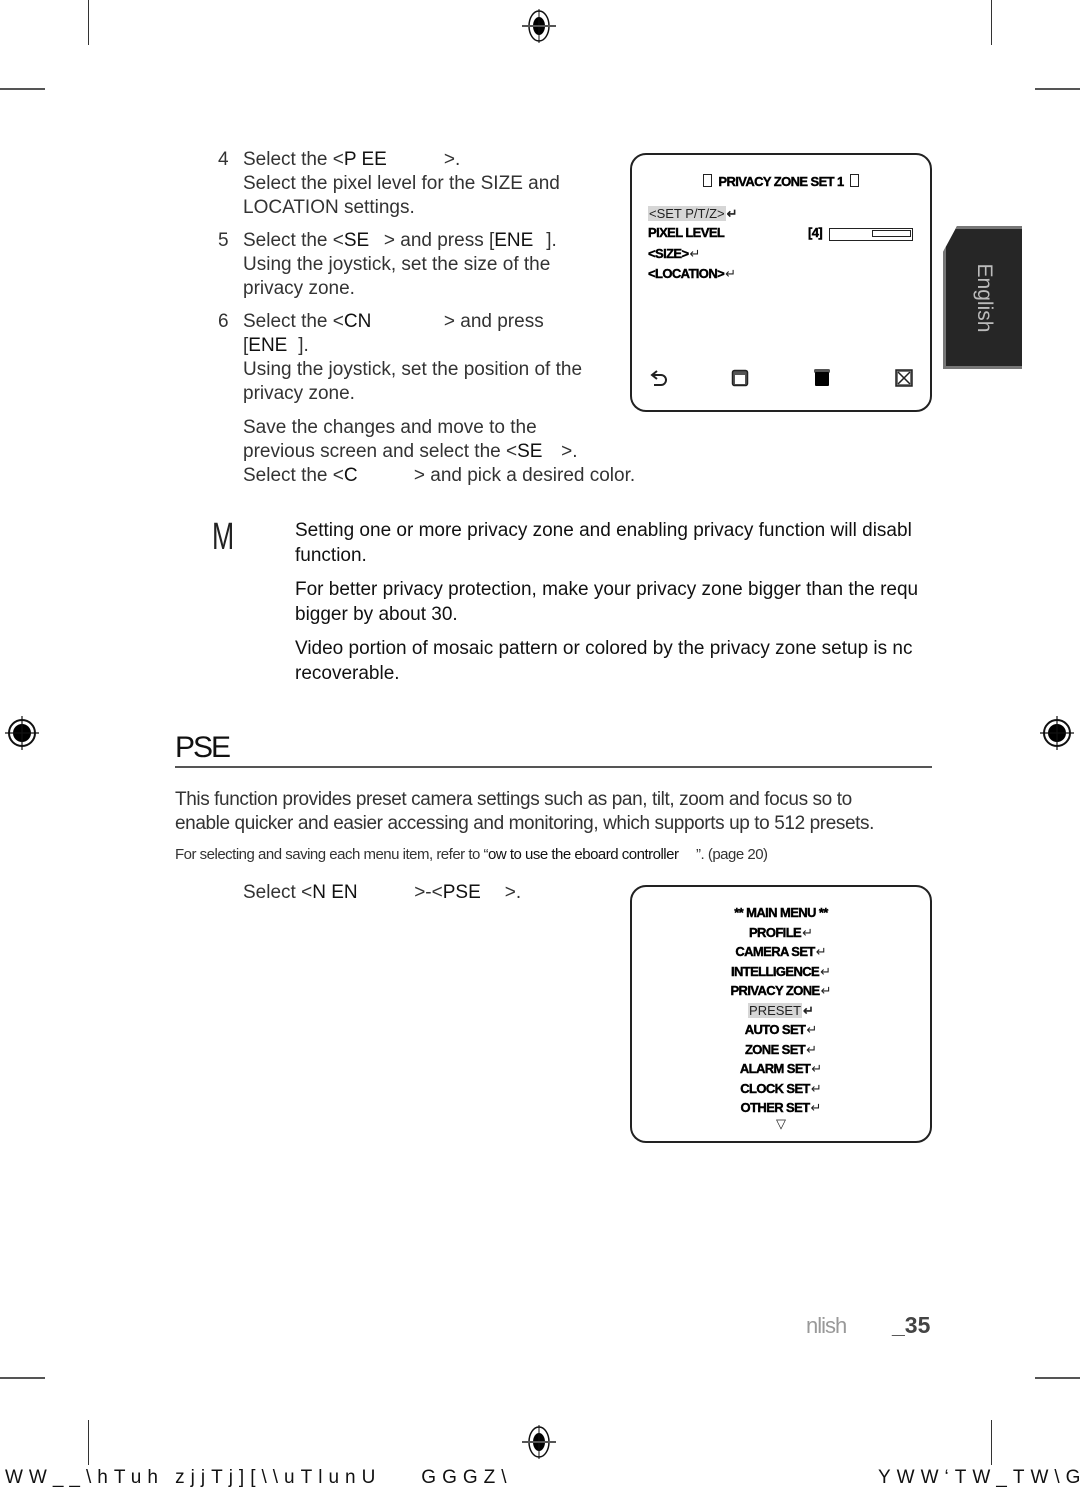 This screenshot has height=1495, width=1080. What do you see at coordinates (775, 1088) in the screenshot?
I see `osd-menu-item-label: CLOCK SET` at bounding box center [775, 1088].